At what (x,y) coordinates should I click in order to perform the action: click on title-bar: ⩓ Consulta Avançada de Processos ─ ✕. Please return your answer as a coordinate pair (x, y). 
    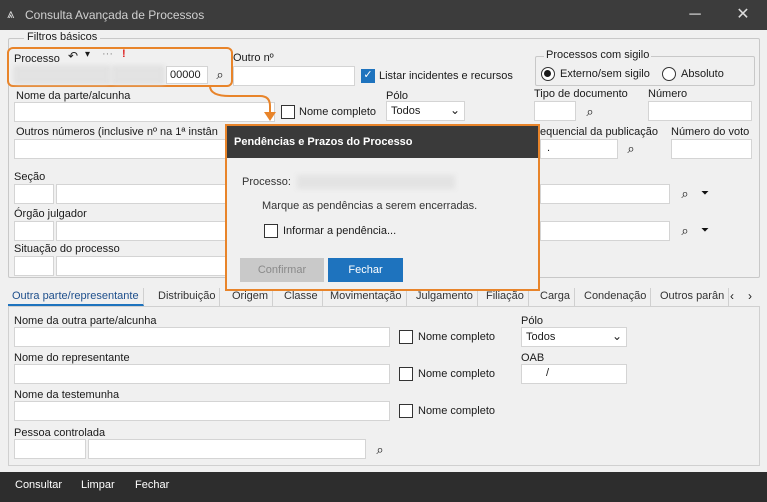
    Looking at the image, I should click on (383, 15).